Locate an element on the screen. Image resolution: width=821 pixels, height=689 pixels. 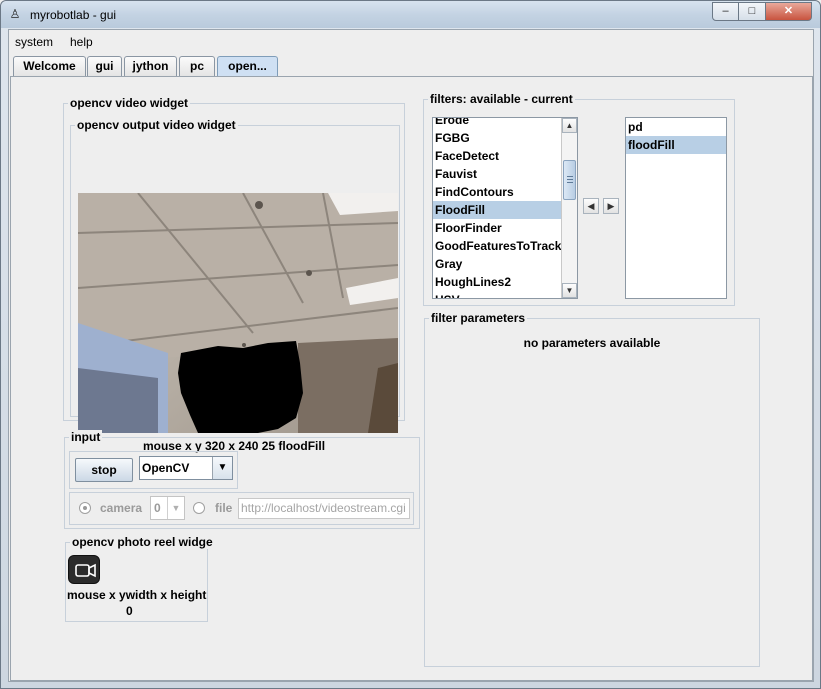
available-filter-item: Gray is located at coordinates (497, 264).